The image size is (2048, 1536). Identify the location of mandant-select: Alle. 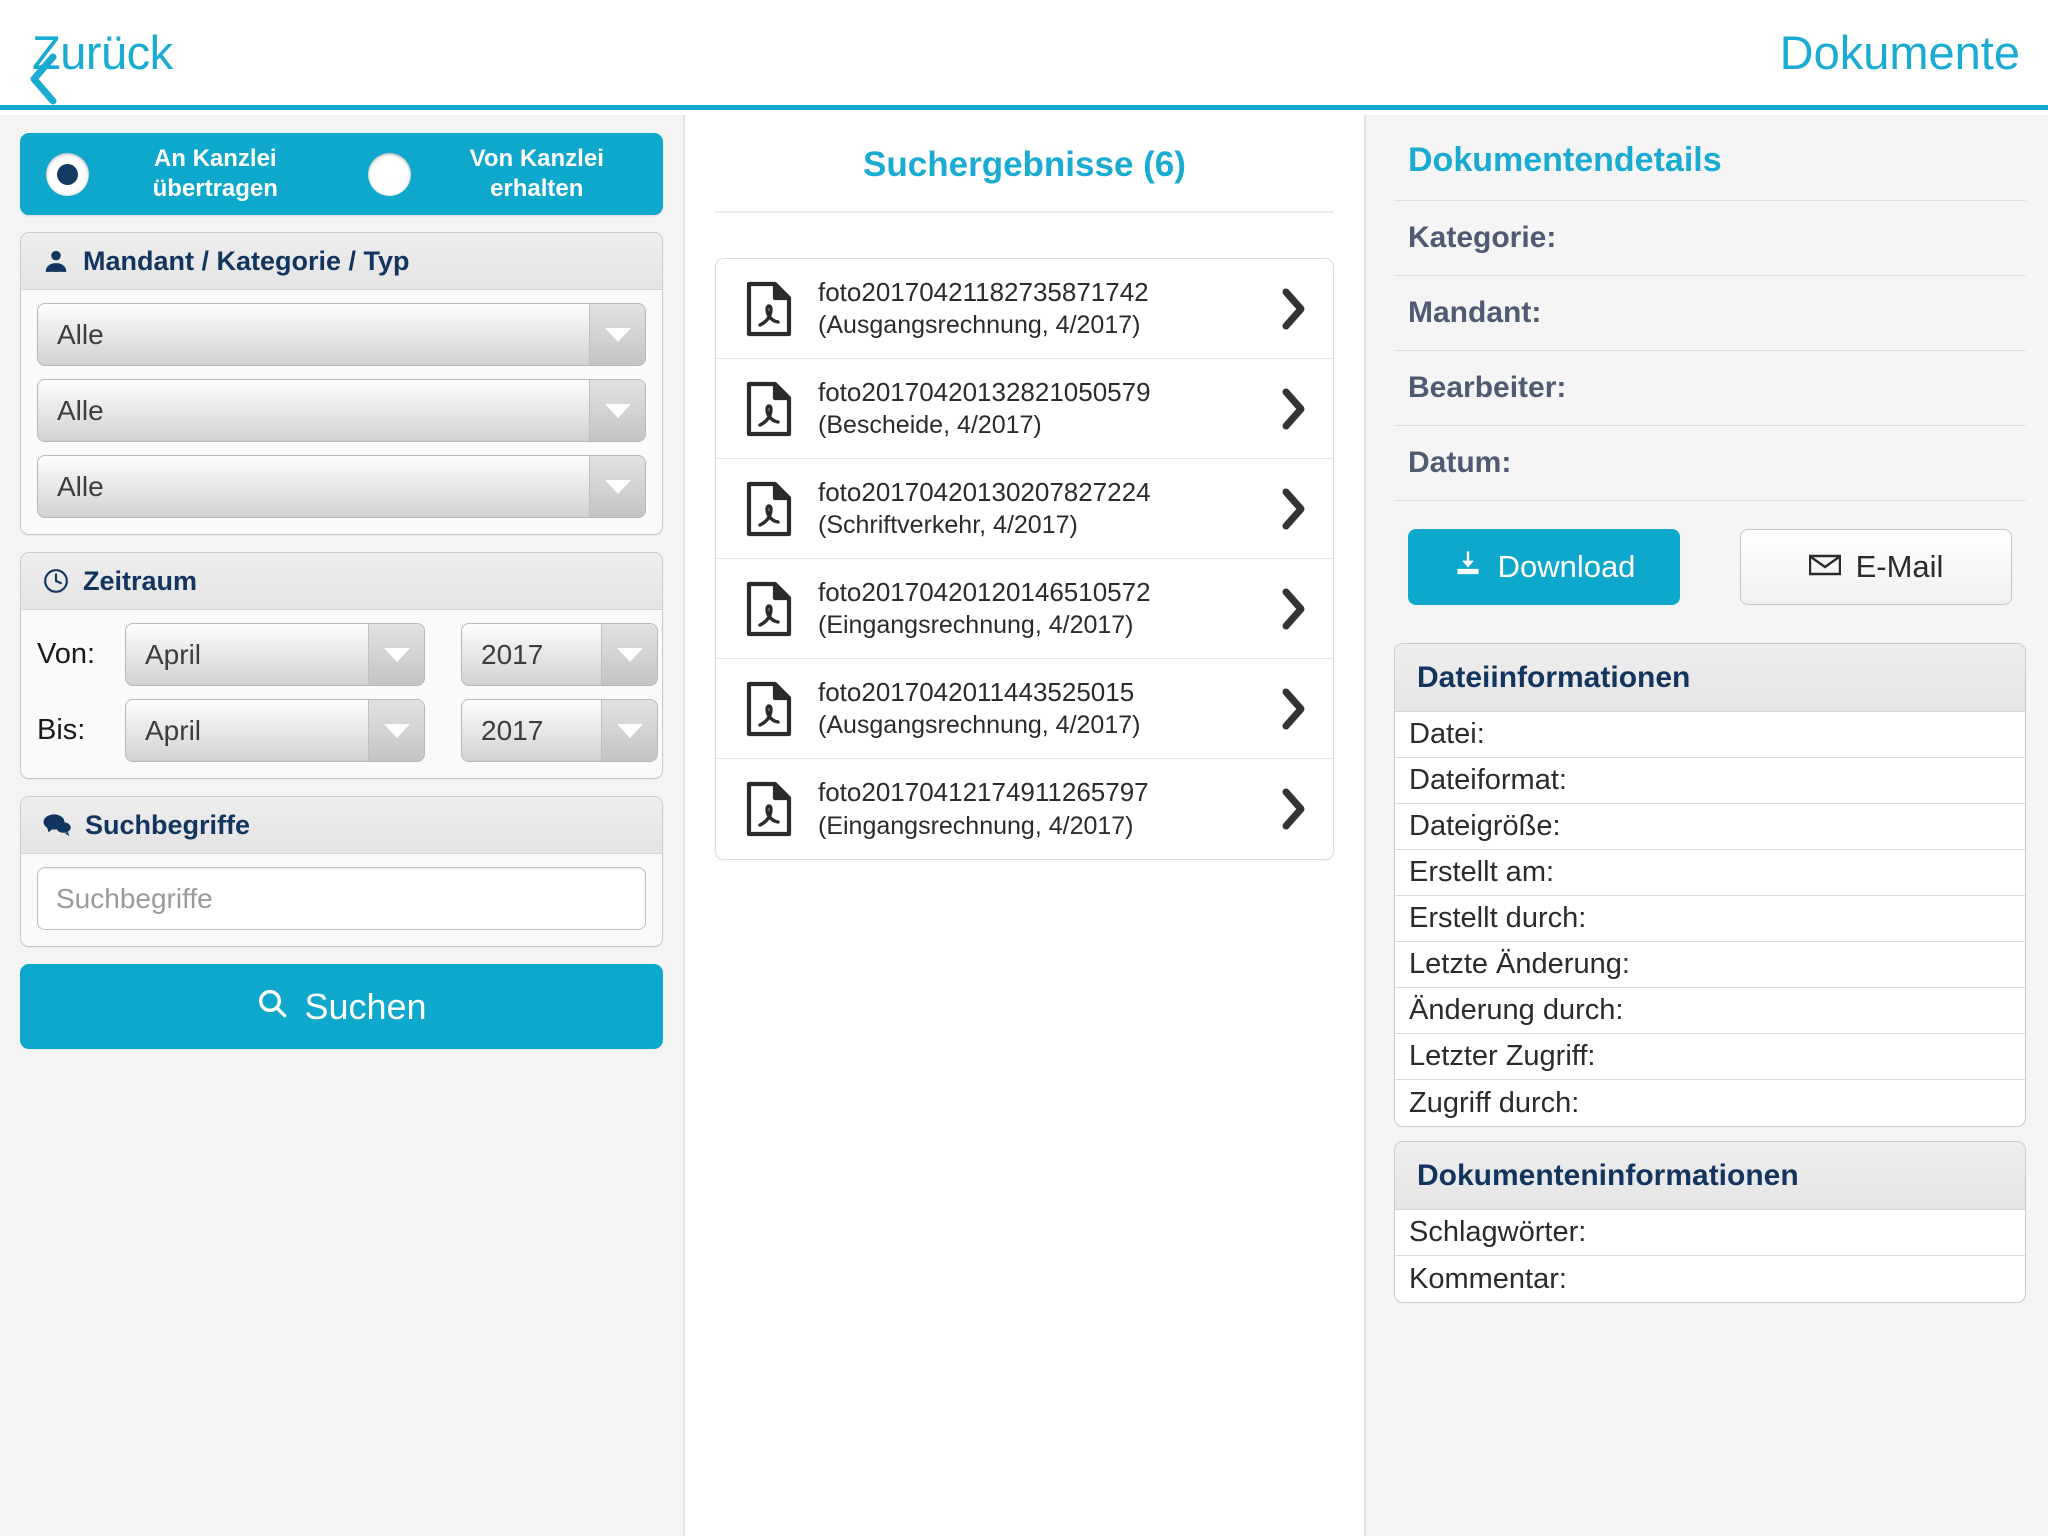
(341, 334).